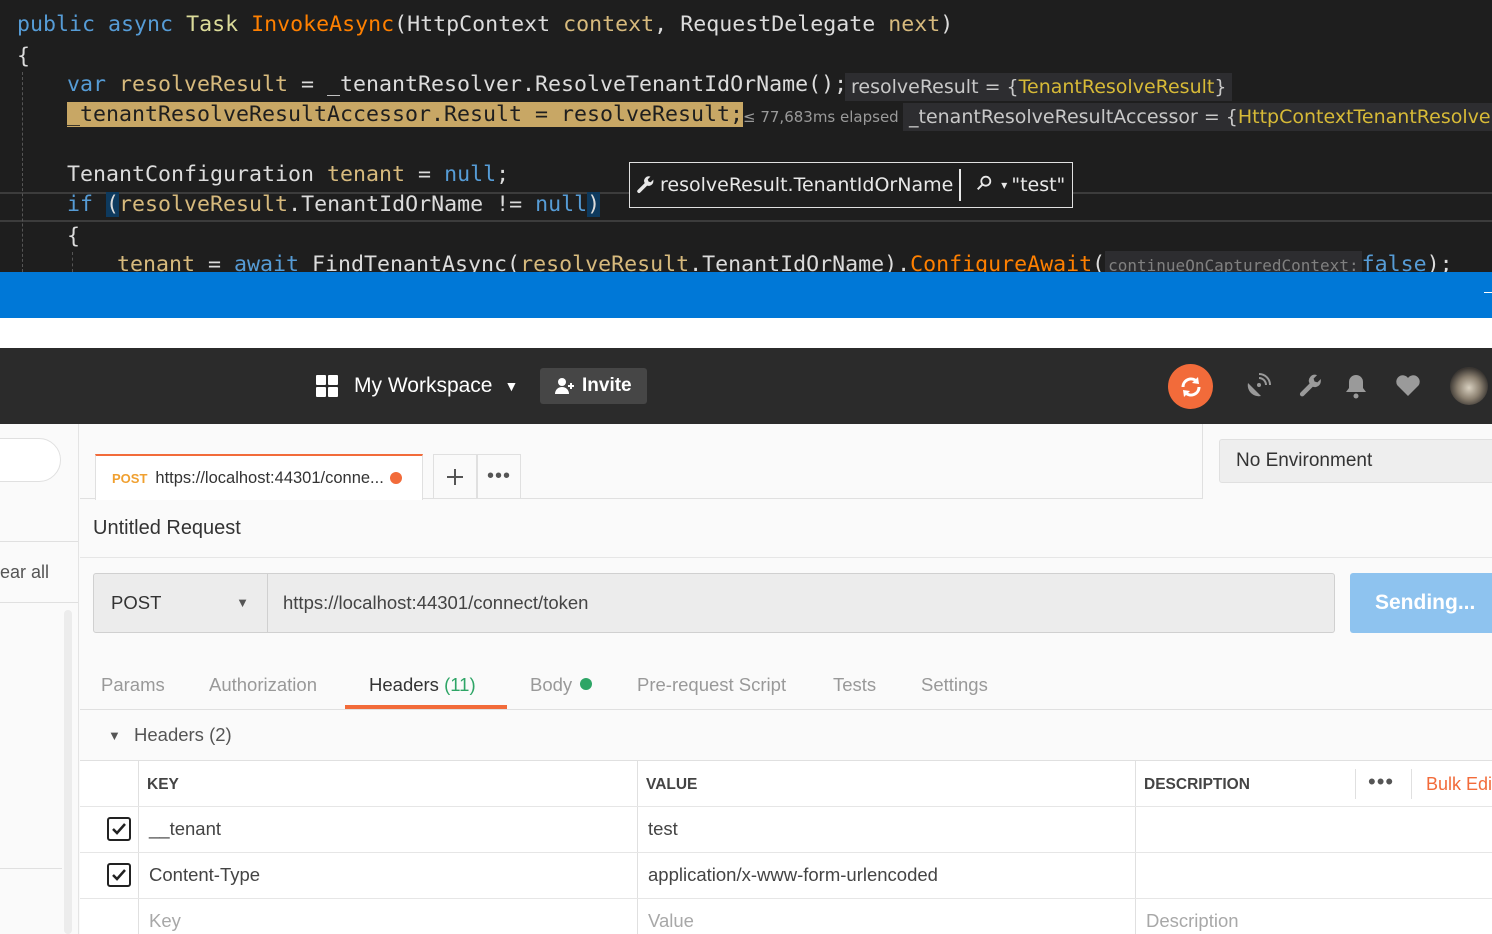 Image resolution: width=1492 pixels, height=934 pixels. I want to click on chevron-down-icon: ▾, so click(1004, 185).